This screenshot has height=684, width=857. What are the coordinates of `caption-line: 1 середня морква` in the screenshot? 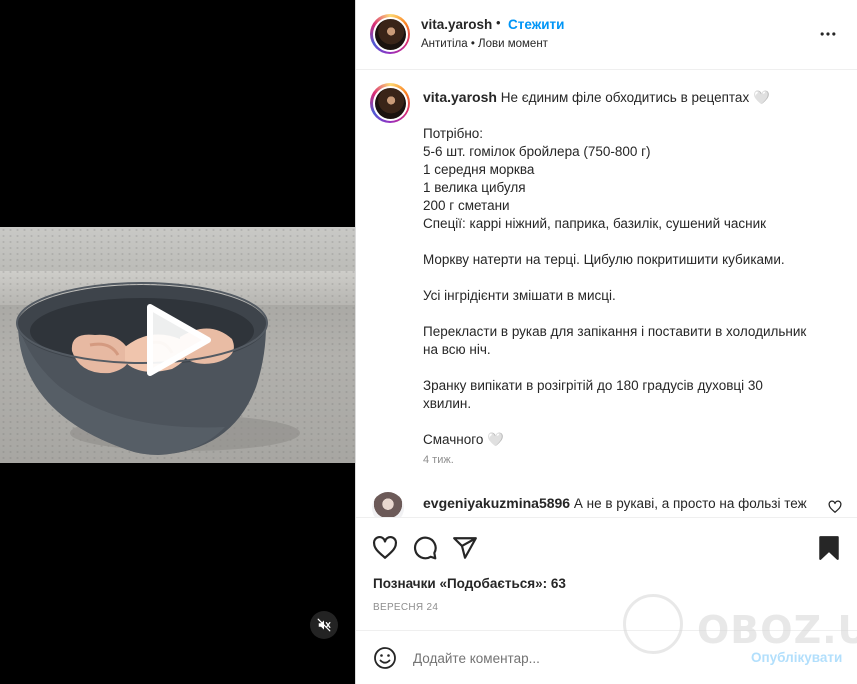 It's located at (479, 169).